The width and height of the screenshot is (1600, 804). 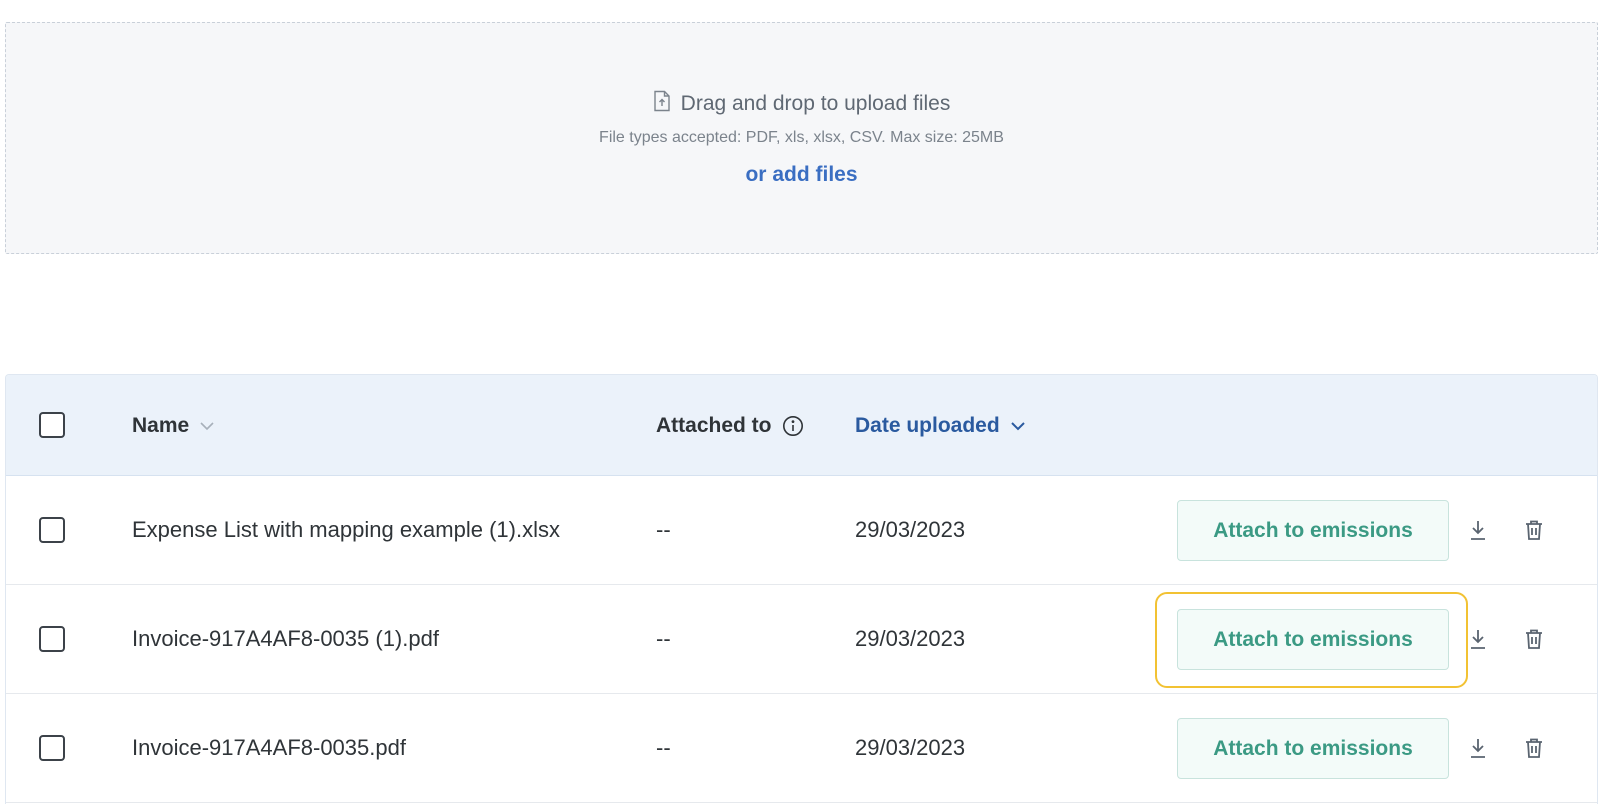 What do you see at coordinates (285, 639) in the screenshot?
I see `file-name: Invoice-917A4AF8-0035 (1).pdf` at bounding box center [285, 639].